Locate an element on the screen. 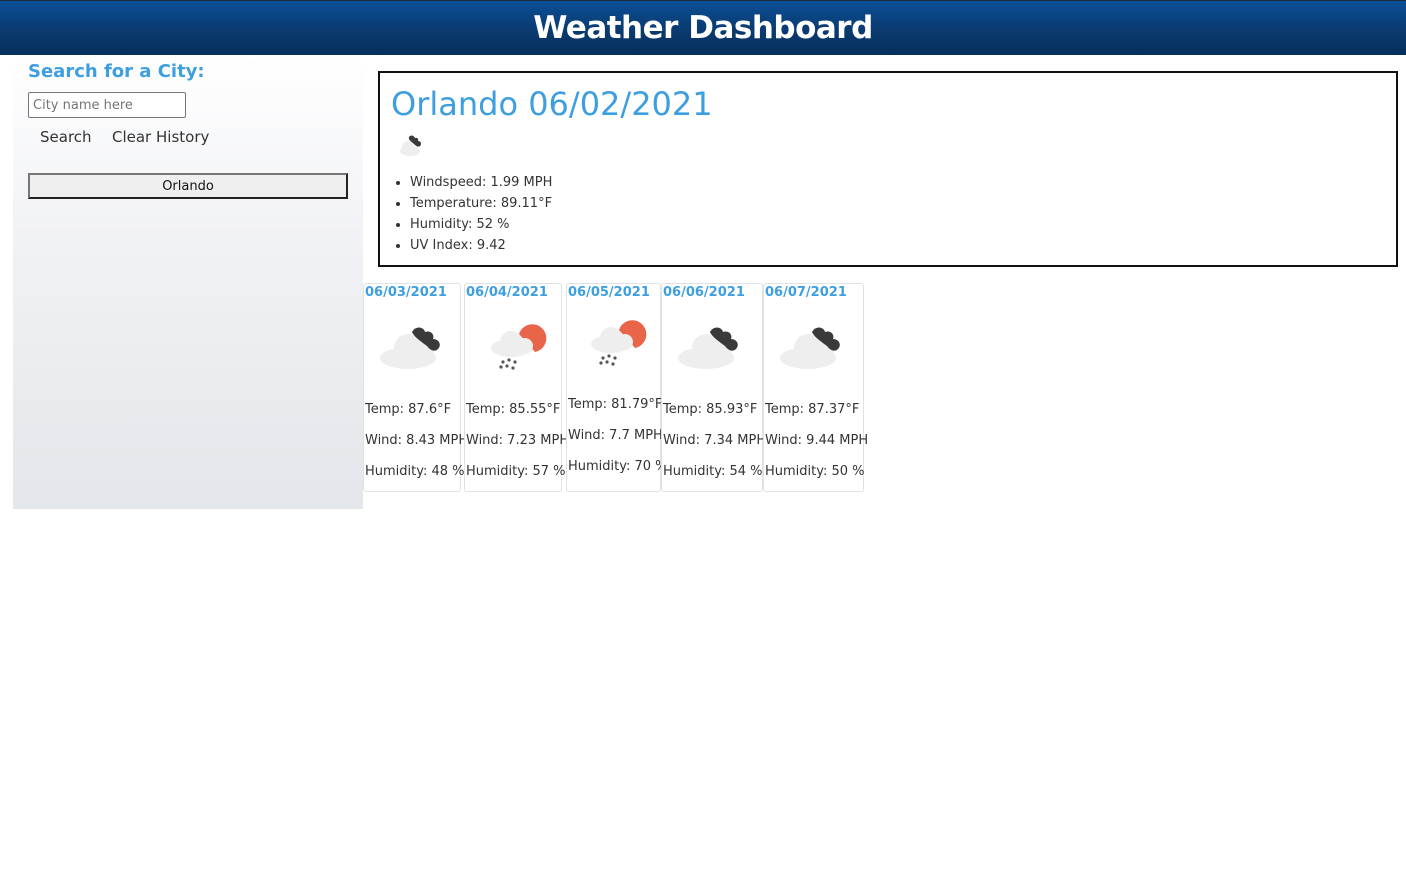 Image resolution: width=1406 pixels, height=876 pixels. current-humidity: Humidity: 52 % is located at coordinates (481, 224).